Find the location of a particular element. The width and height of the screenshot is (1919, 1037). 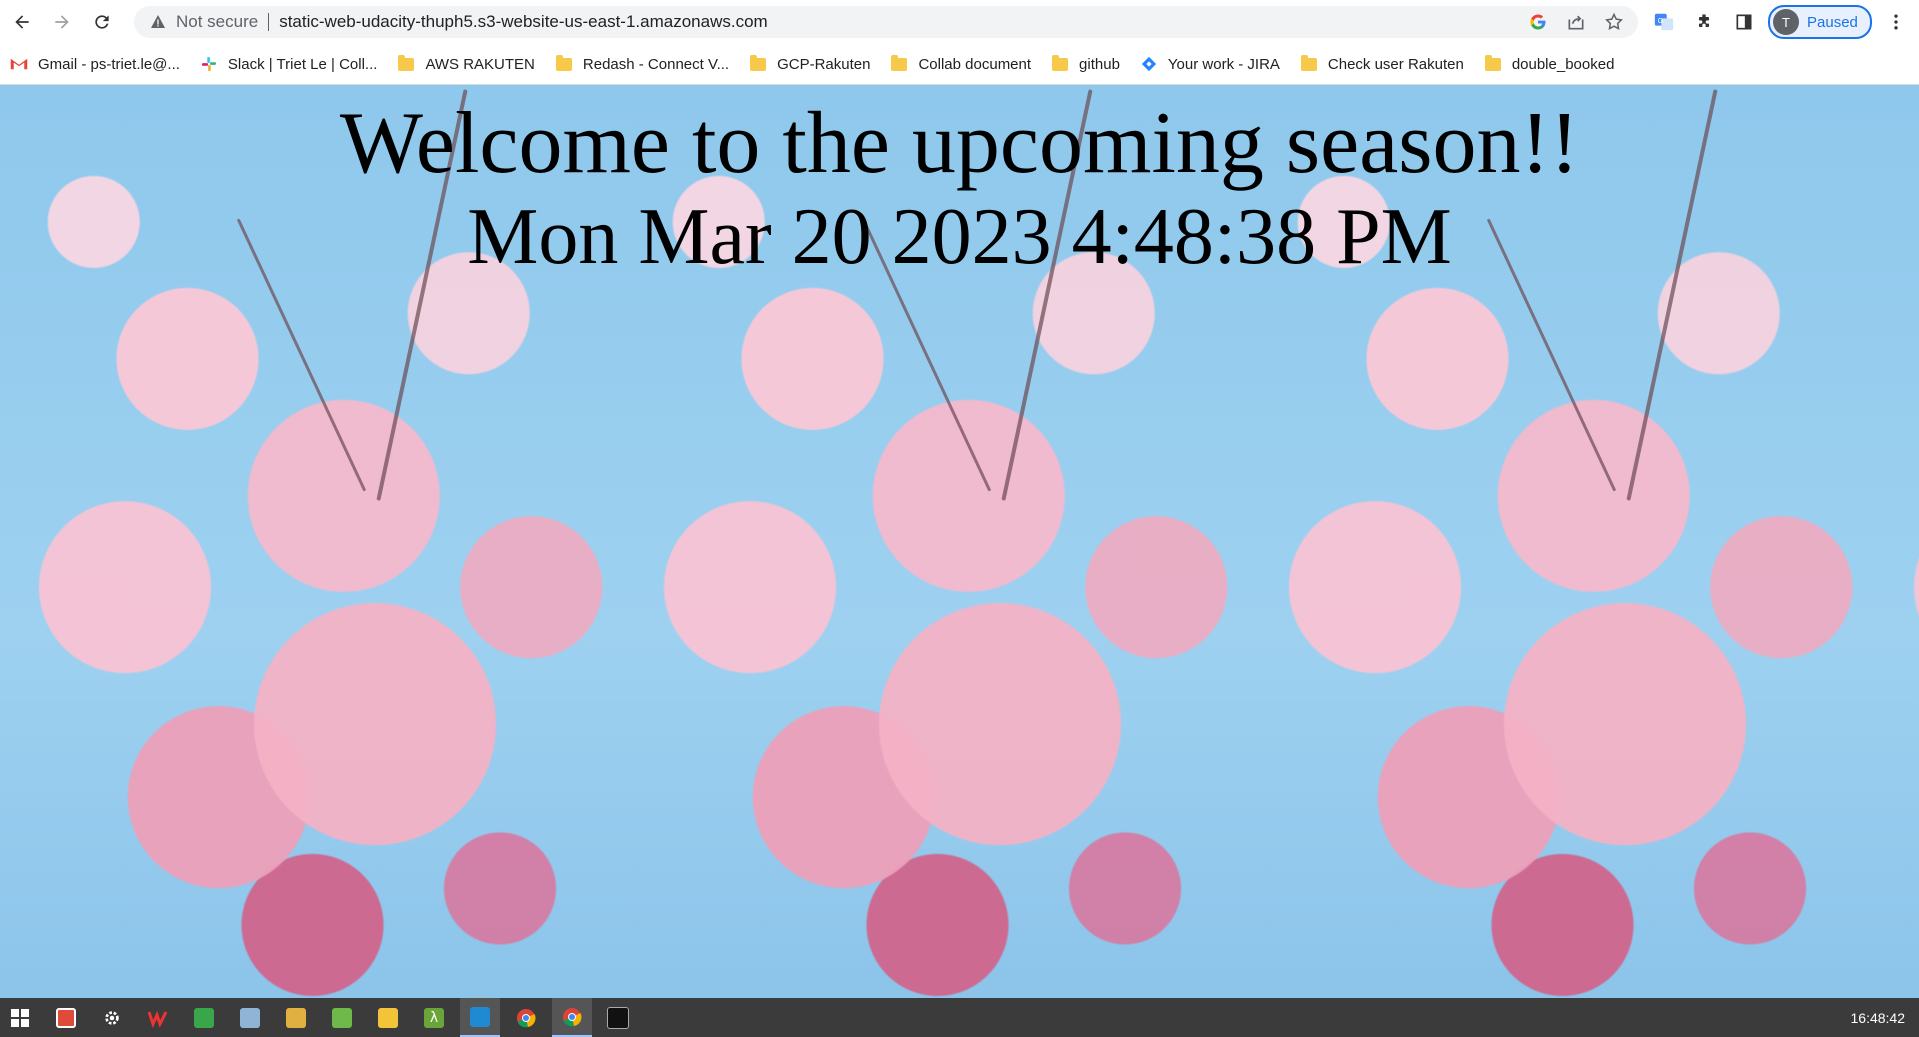

bookmark-folder-aws: AWS RAKUTEN is located at coordinates (465, 64).